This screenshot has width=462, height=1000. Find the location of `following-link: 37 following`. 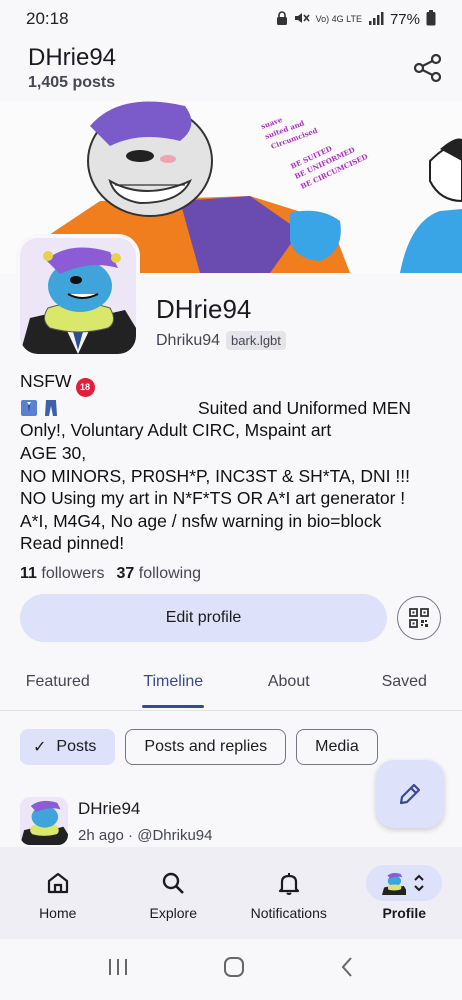

following-link: 37 following is located at coordinates (159, 574).